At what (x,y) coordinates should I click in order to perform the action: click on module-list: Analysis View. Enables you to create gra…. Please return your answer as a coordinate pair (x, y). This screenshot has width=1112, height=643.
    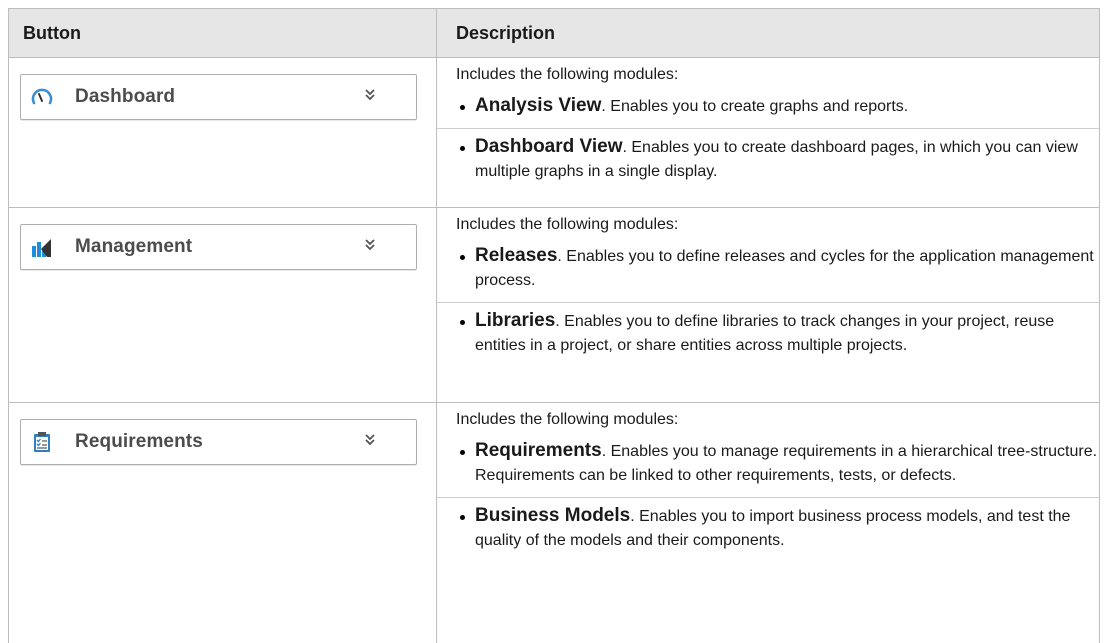
    Looking at the image, I should click on (768, 139).